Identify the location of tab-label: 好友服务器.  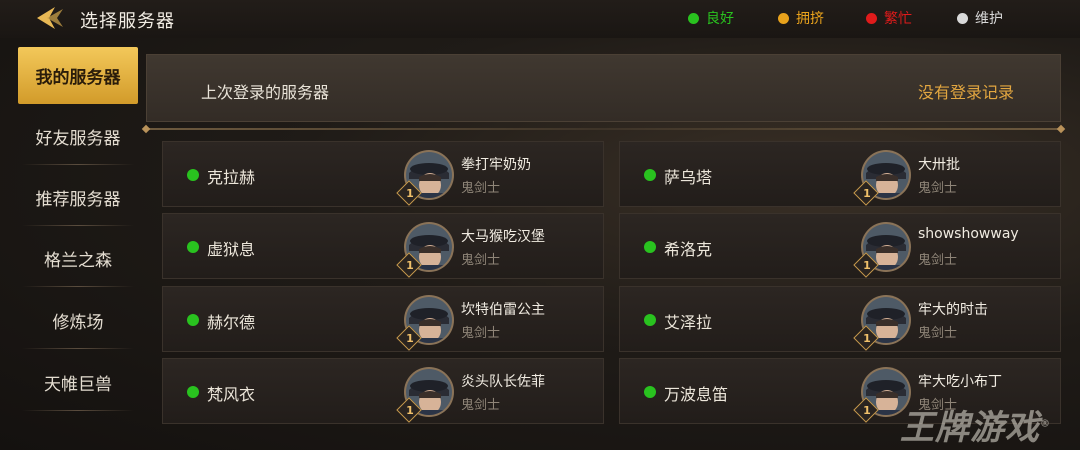
(78, 139).